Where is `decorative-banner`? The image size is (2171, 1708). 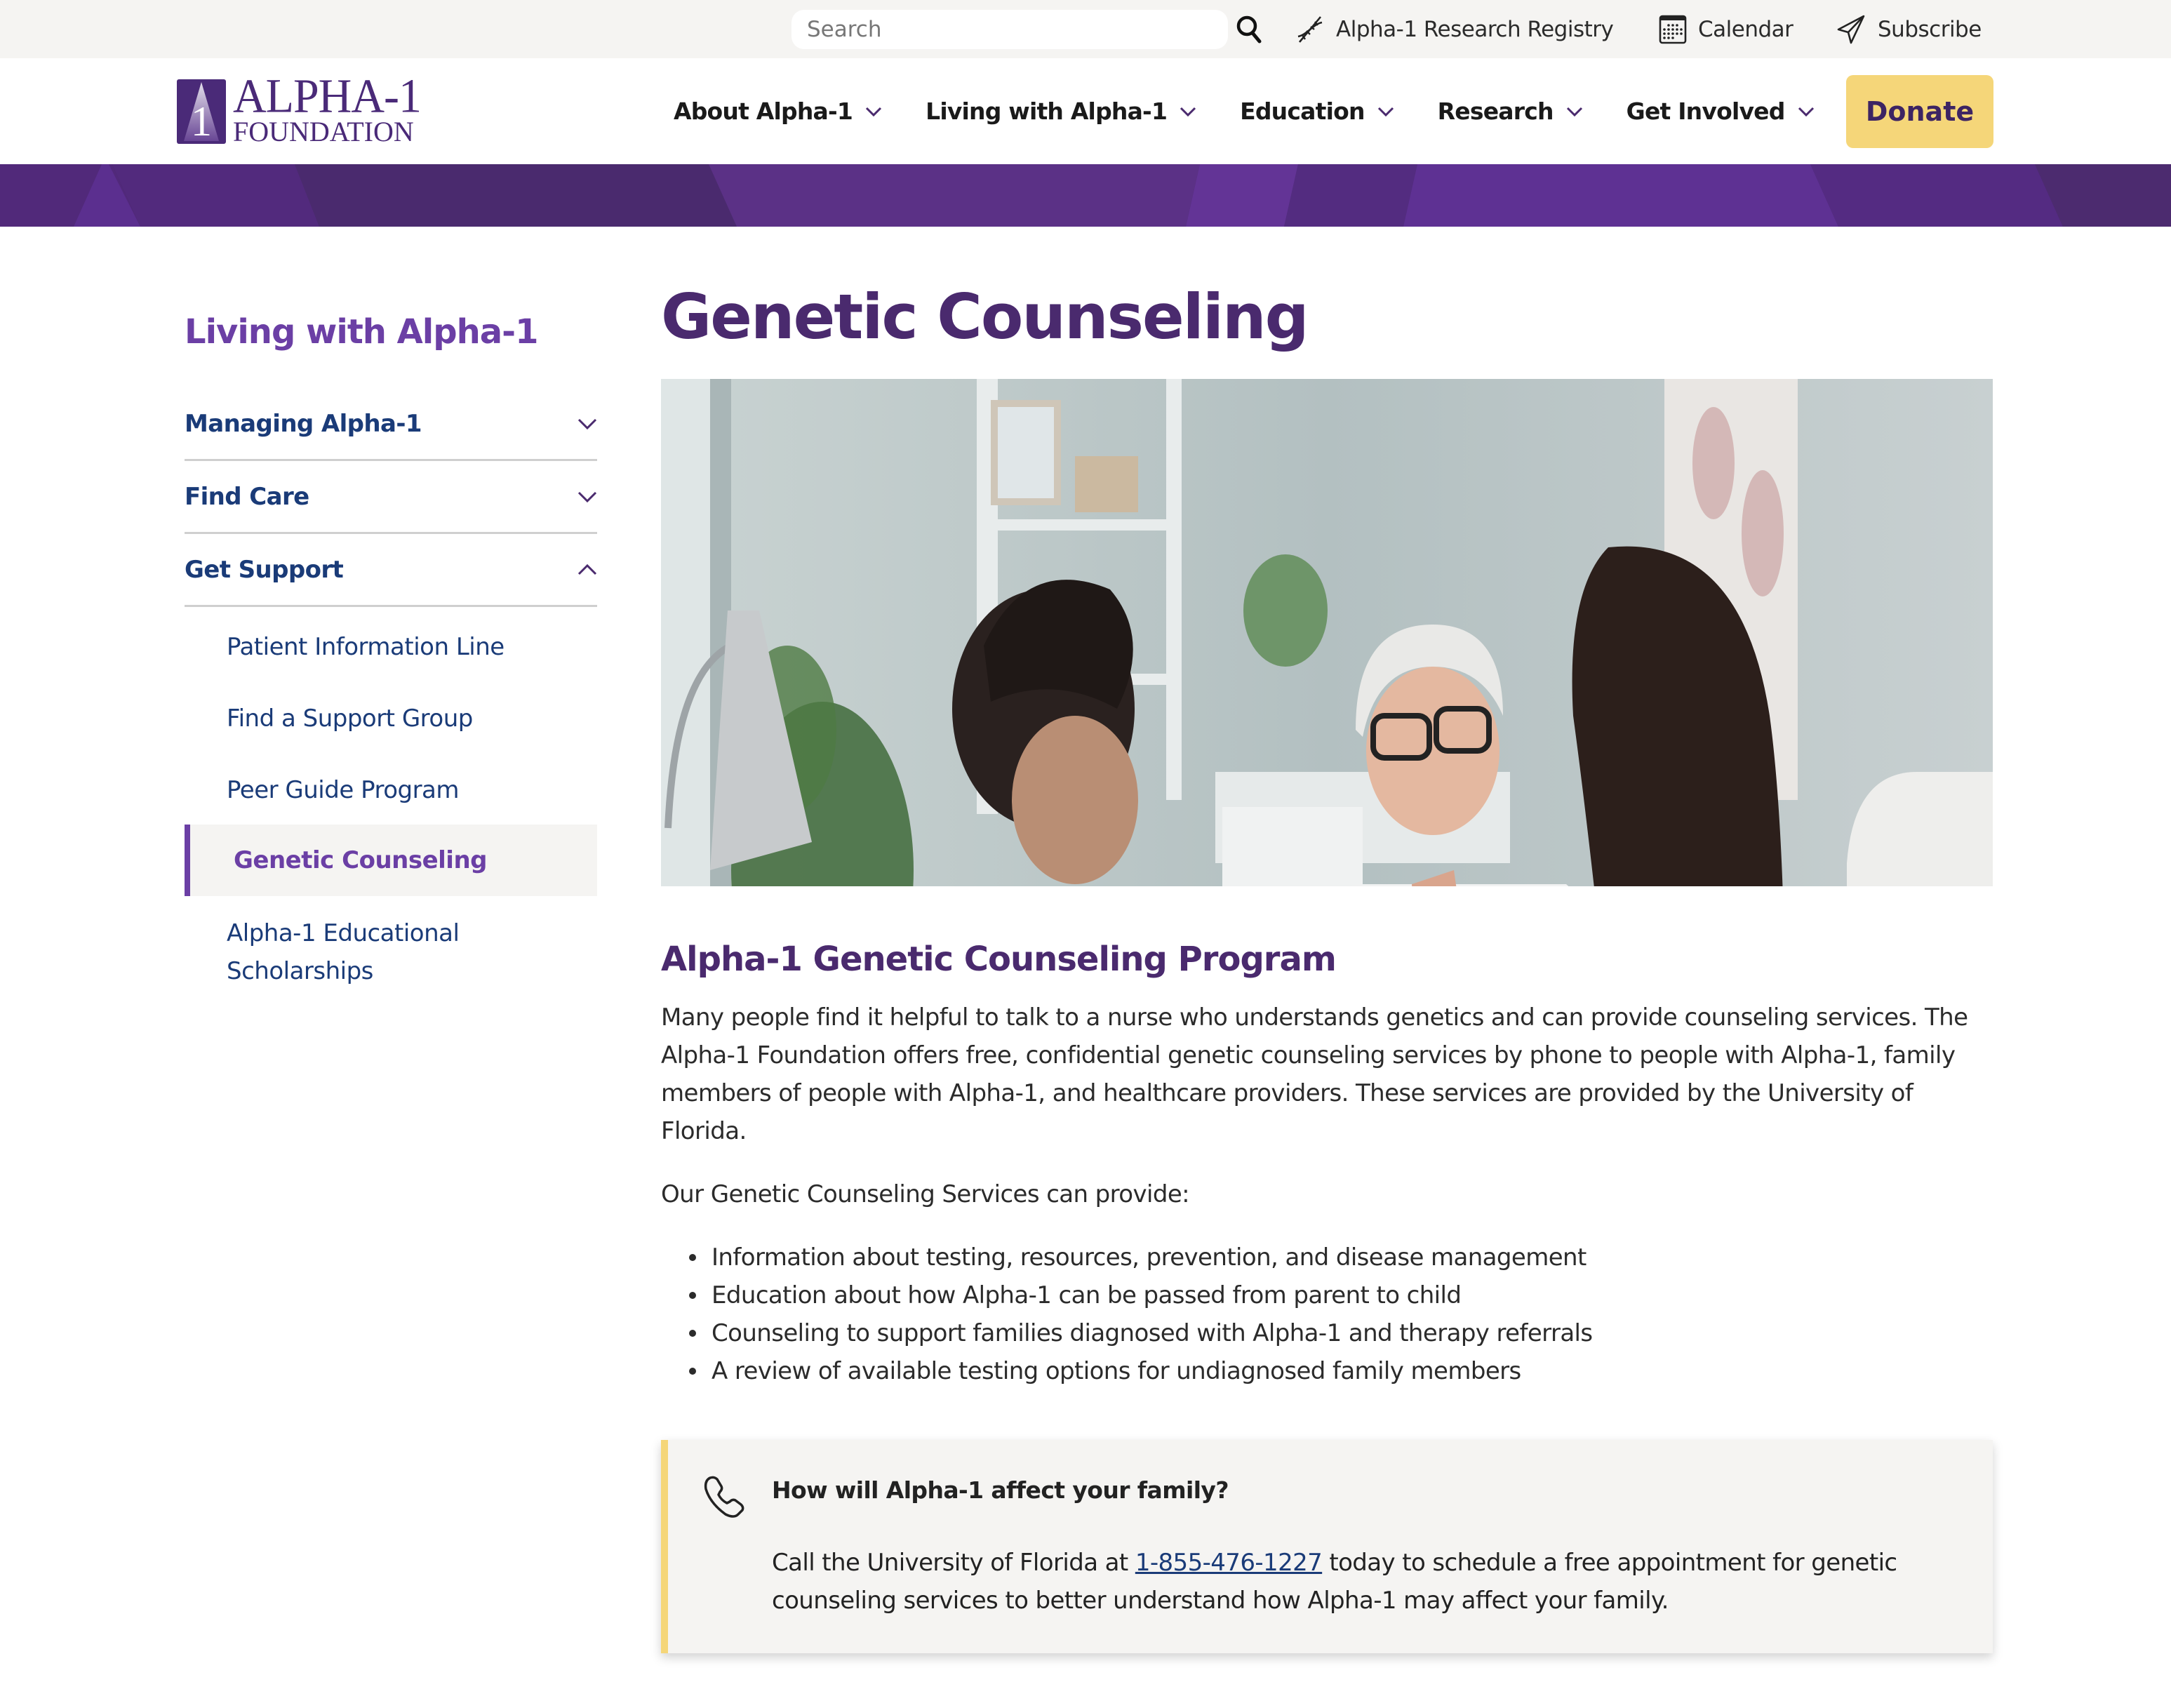 decorative-banner is located at coordinates (1085, 195).